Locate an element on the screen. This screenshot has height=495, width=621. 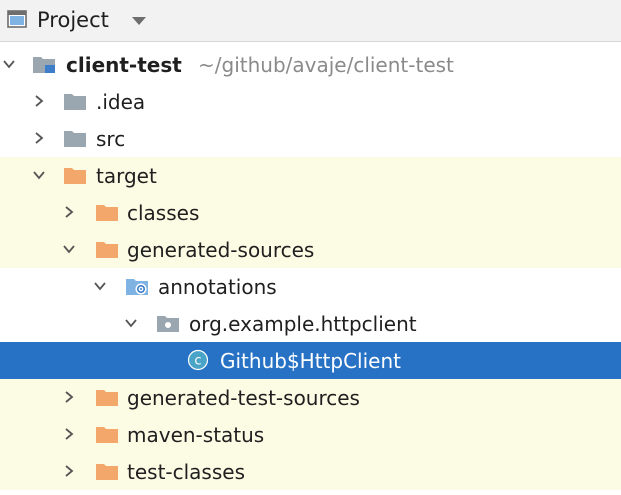
generated-sources-root-icon is located at coordinates (137, 287).